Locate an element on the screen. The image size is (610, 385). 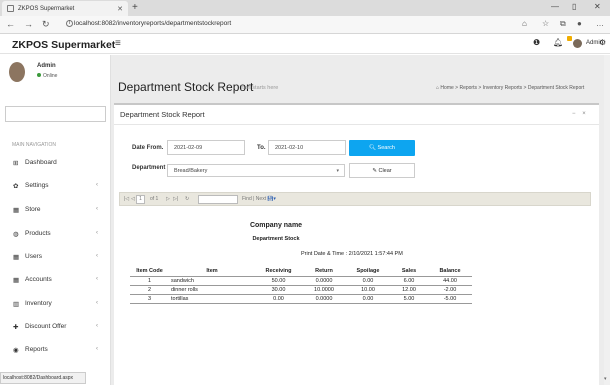
last-page-icon: ▷| is located at coordinates (175, 199).